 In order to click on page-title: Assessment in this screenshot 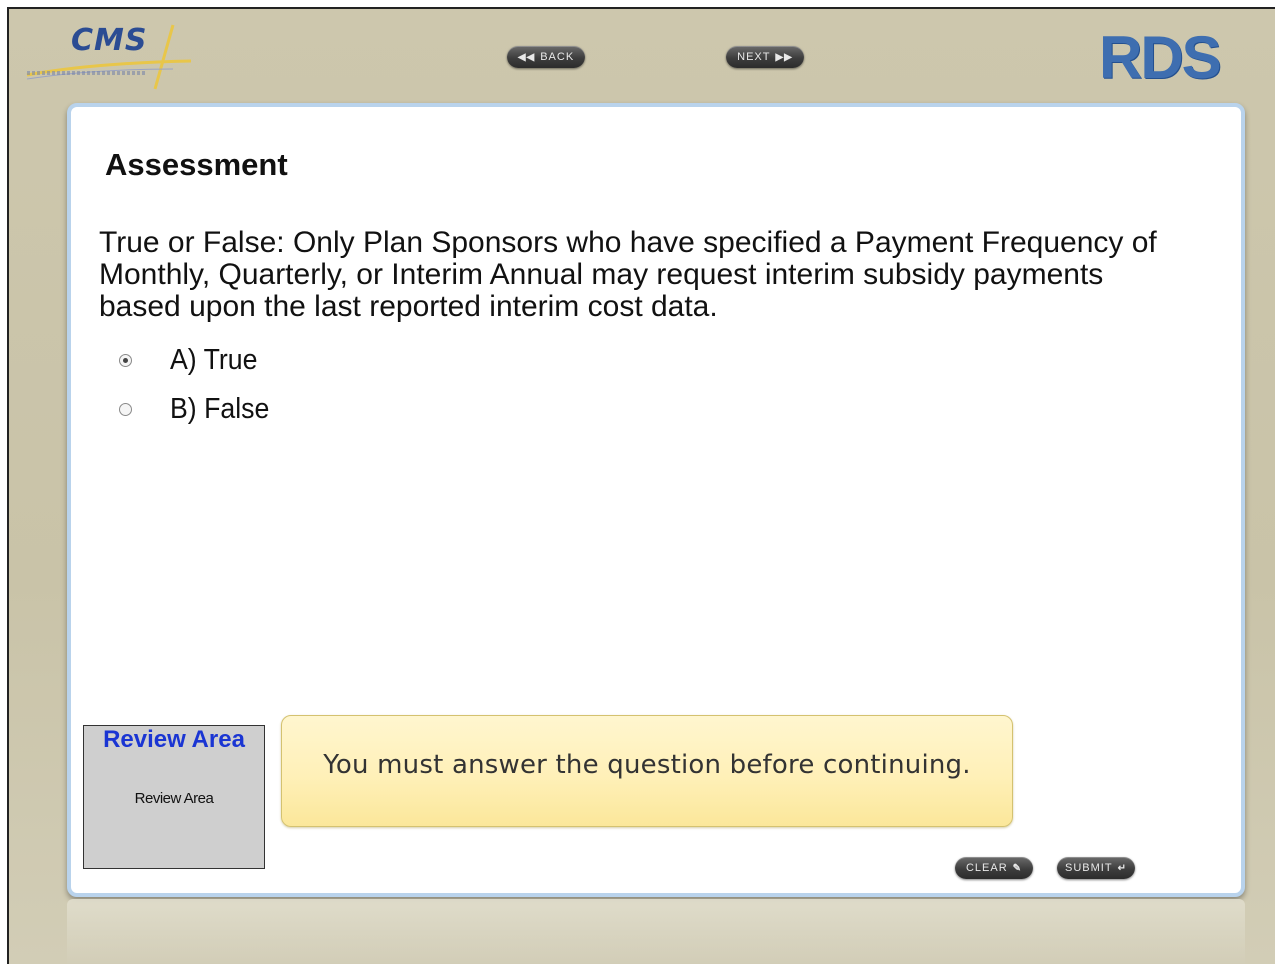, I will do `click(196, 164)`.